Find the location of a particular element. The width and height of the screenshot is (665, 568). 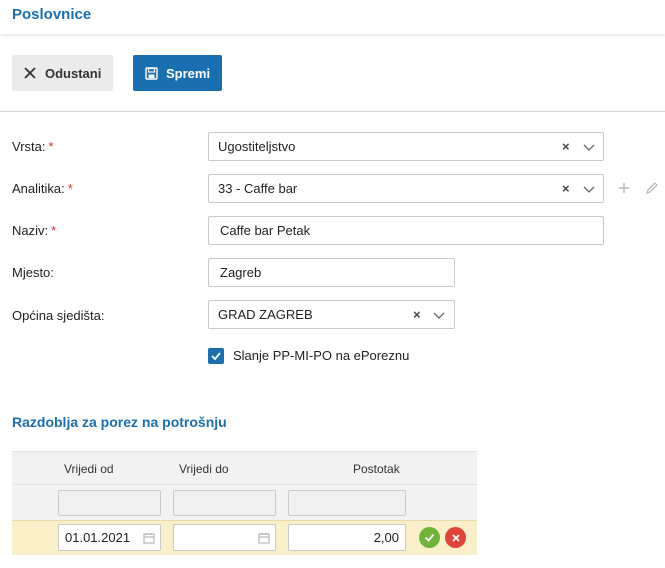

filter-postotak is located at coordinates (347, 503).